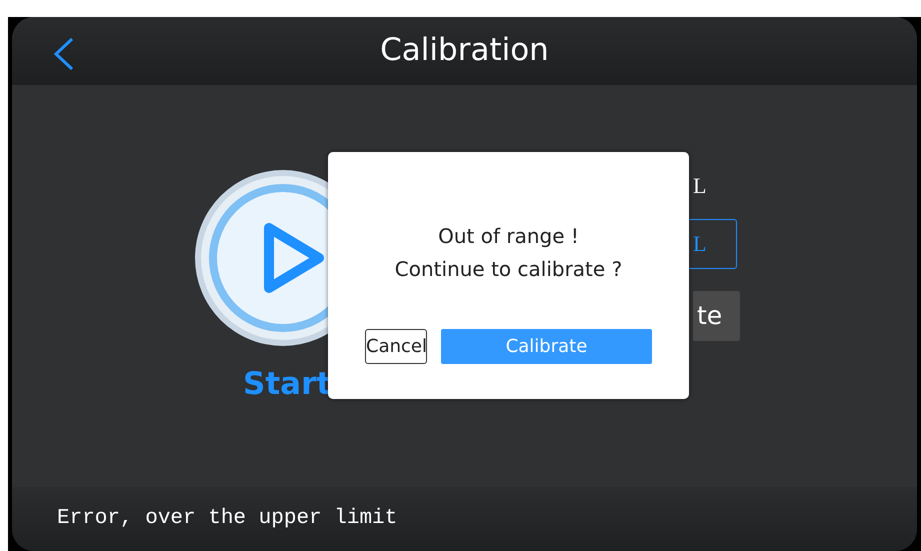 The image size is (921, 551). I want to click on status-message: Error, over the upper limit, so click(227, 519).